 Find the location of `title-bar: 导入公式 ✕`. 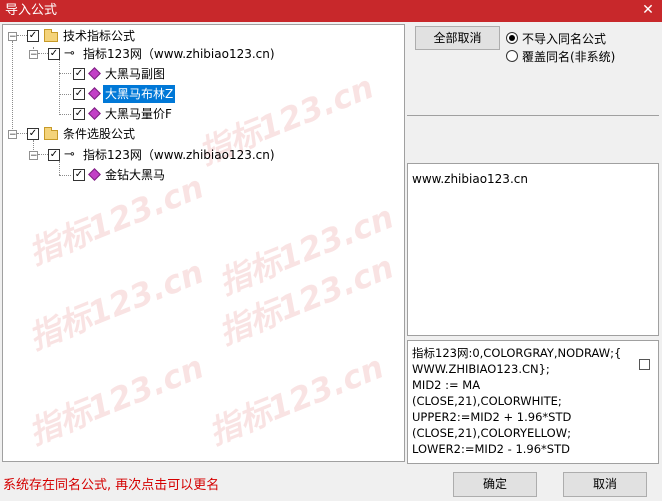

title-bar: 导入公式 ✕ is located at coordinates (331, 11).